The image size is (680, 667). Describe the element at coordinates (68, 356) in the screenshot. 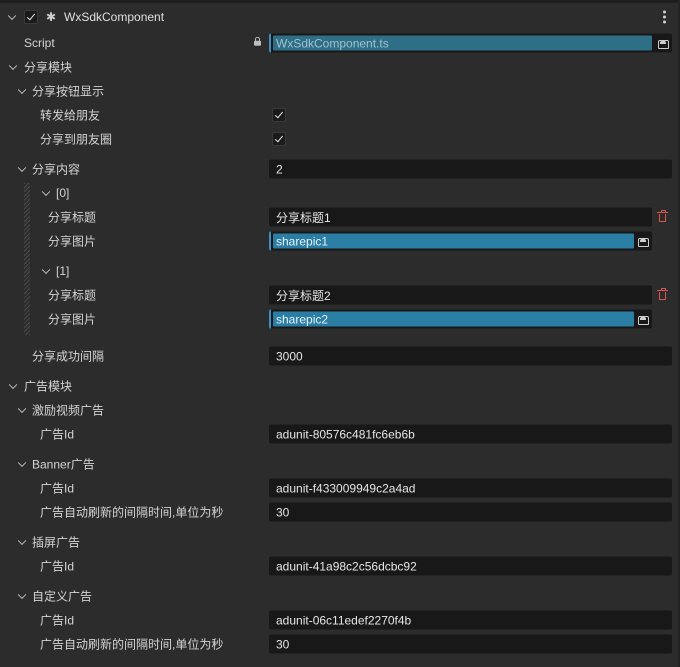

I see `share-interval-label: 分享成功间隔` at that location.